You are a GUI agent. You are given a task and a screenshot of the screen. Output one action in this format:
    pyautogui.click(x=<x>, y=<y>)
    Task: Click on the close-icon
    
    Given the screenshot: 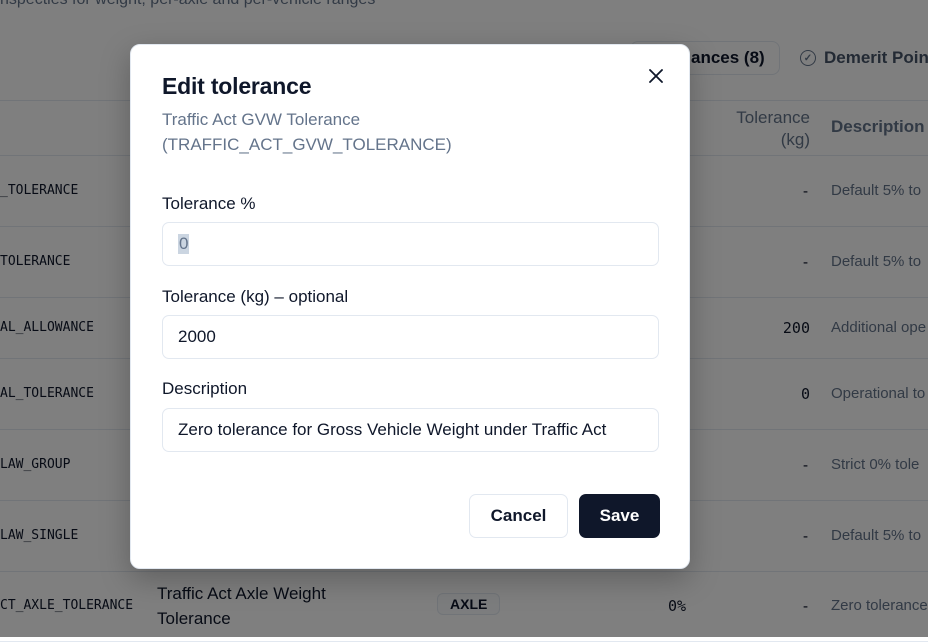 What is the action you would take?
    pyautogui.click(x=656, y=76)
    